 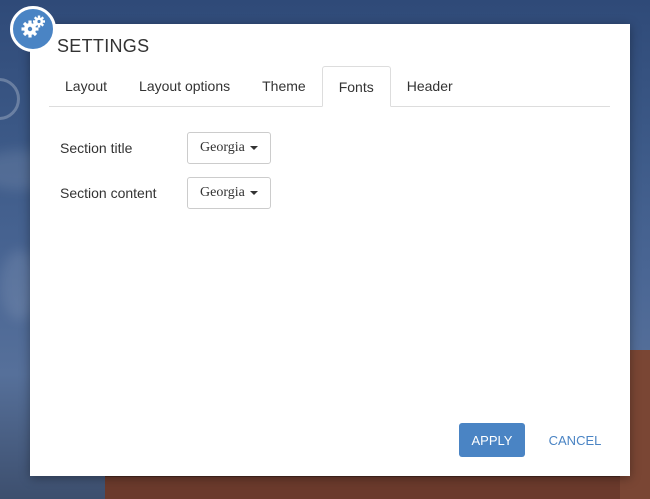 I want to click on section-content-font-select: Georgia, so click(x=229, y=193).